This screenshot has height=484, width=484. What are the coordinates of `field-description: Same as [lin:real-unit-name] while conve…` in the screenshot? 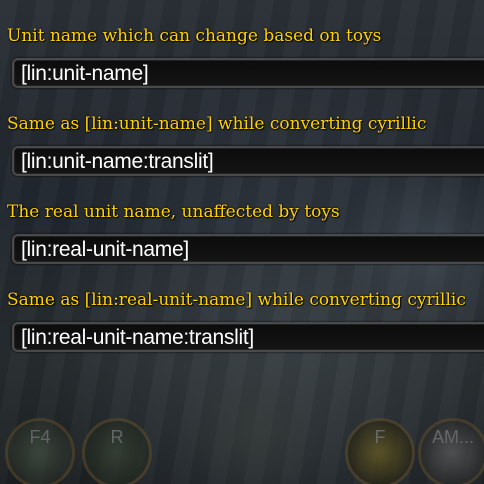 It's located at (236, 300).